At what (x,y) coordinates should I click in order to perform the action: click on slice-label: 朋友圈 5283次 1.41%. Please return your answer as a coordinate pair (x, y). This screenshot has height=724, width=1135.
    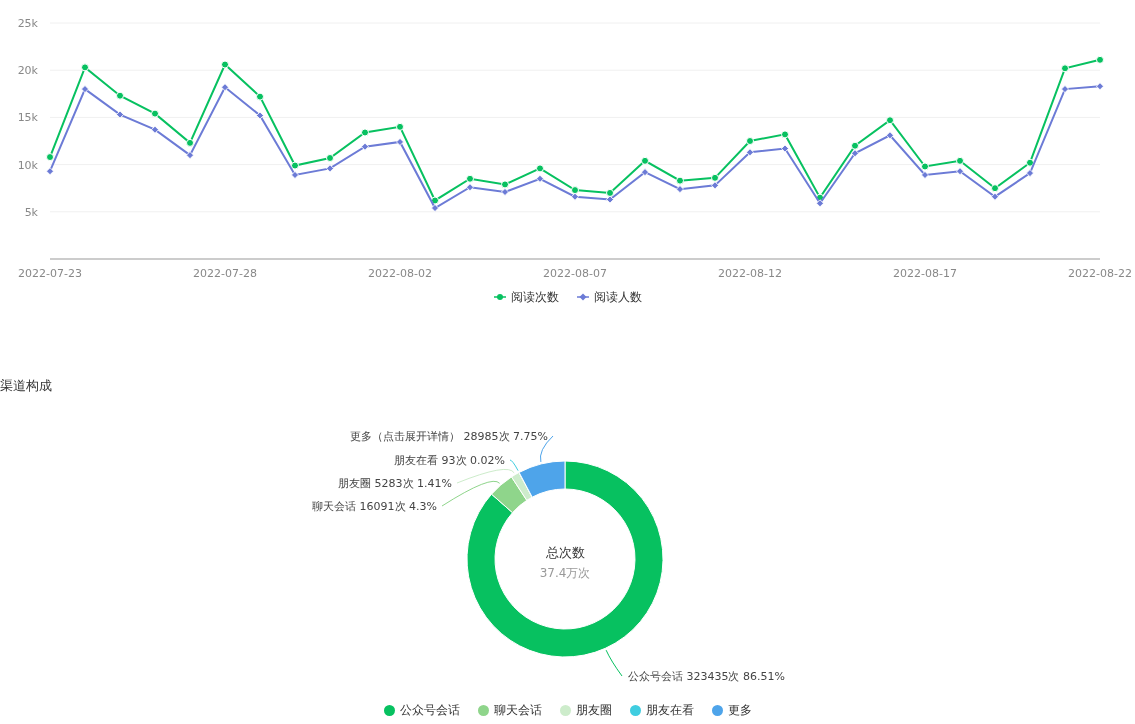
    Looking at the image, I should click on (395, 483).